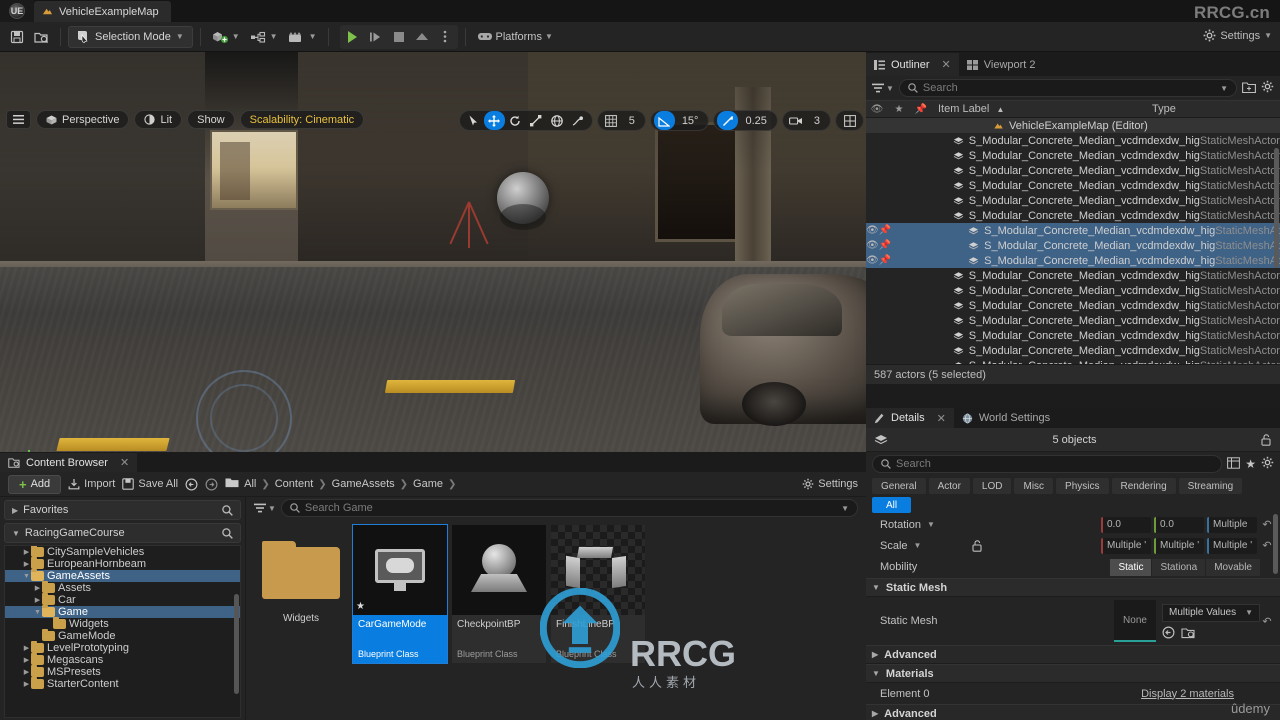 The width and height of the screenshot is (1280, 720). Describe the element at coordinates (1126, 524) in the screenshot. I see `rotation-x-field: 0.0` at that location.